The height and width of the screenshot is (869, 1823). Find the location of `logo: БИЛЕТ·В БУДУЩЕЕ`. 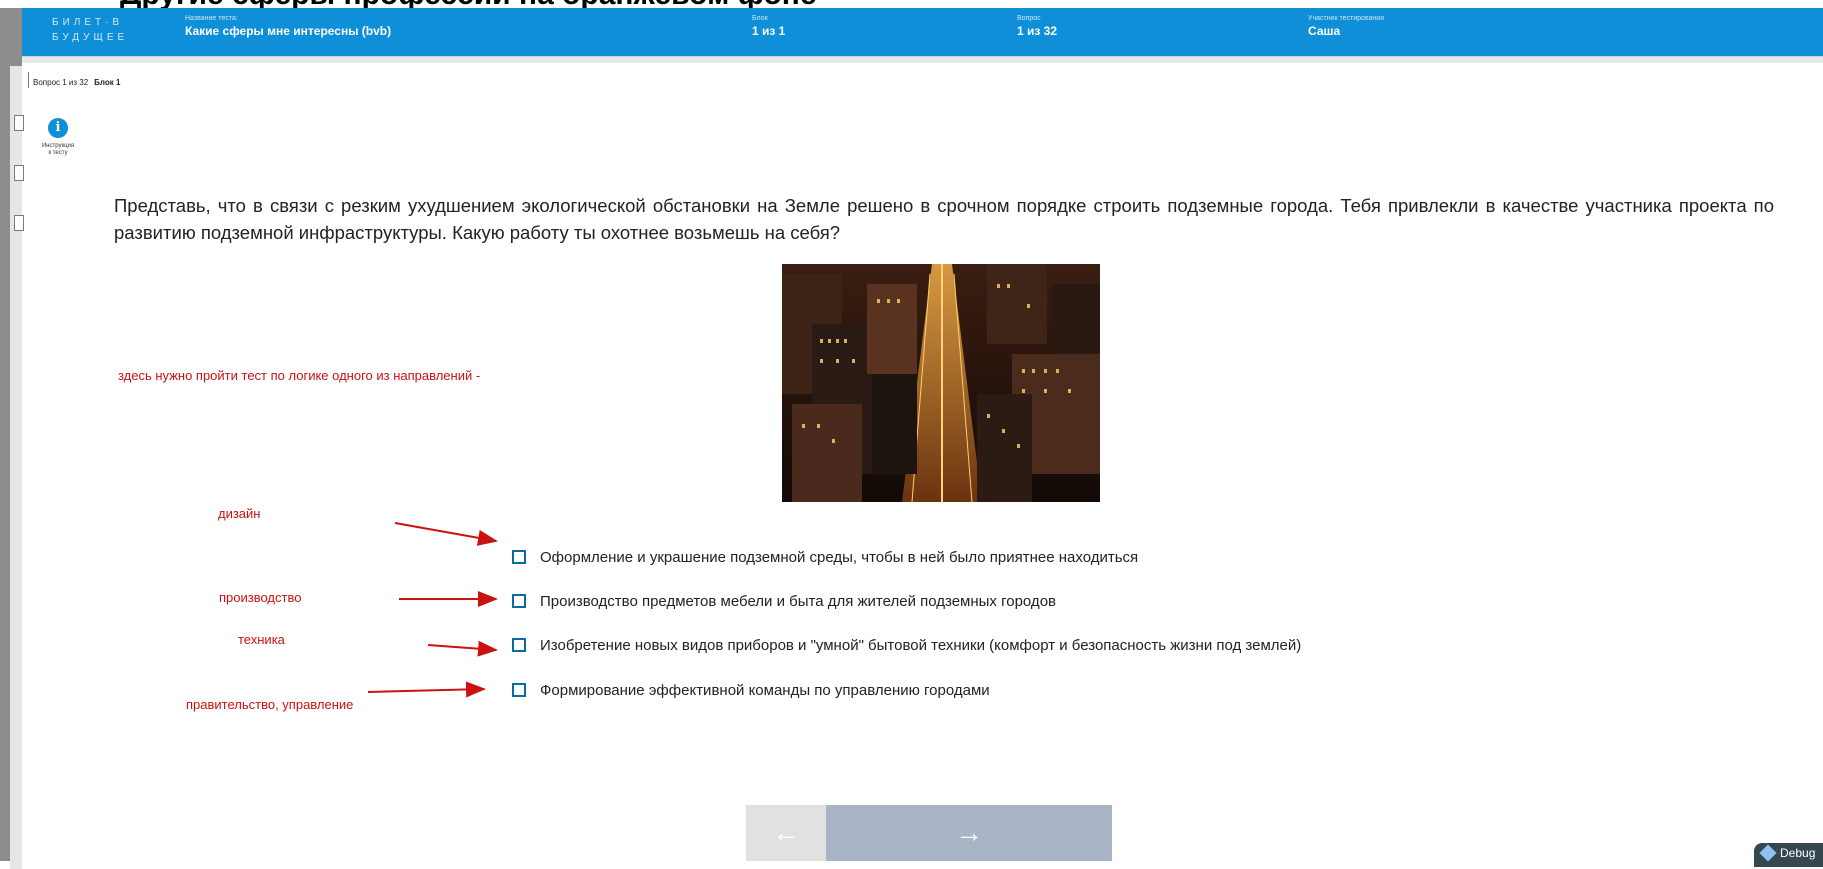

logo: БИЛЕТ·В БУДУЩЕЕ is located at coordinates (90, 30).